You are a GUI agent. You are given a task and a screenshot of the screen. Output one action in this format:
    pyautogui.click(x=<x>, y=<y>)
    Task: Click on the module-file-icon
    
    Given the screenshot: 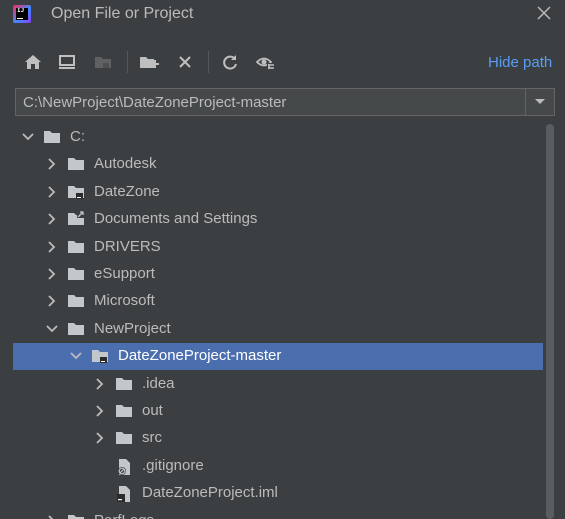 What is the action you would take?
    pyautogui.click(x=124, y=494)
    